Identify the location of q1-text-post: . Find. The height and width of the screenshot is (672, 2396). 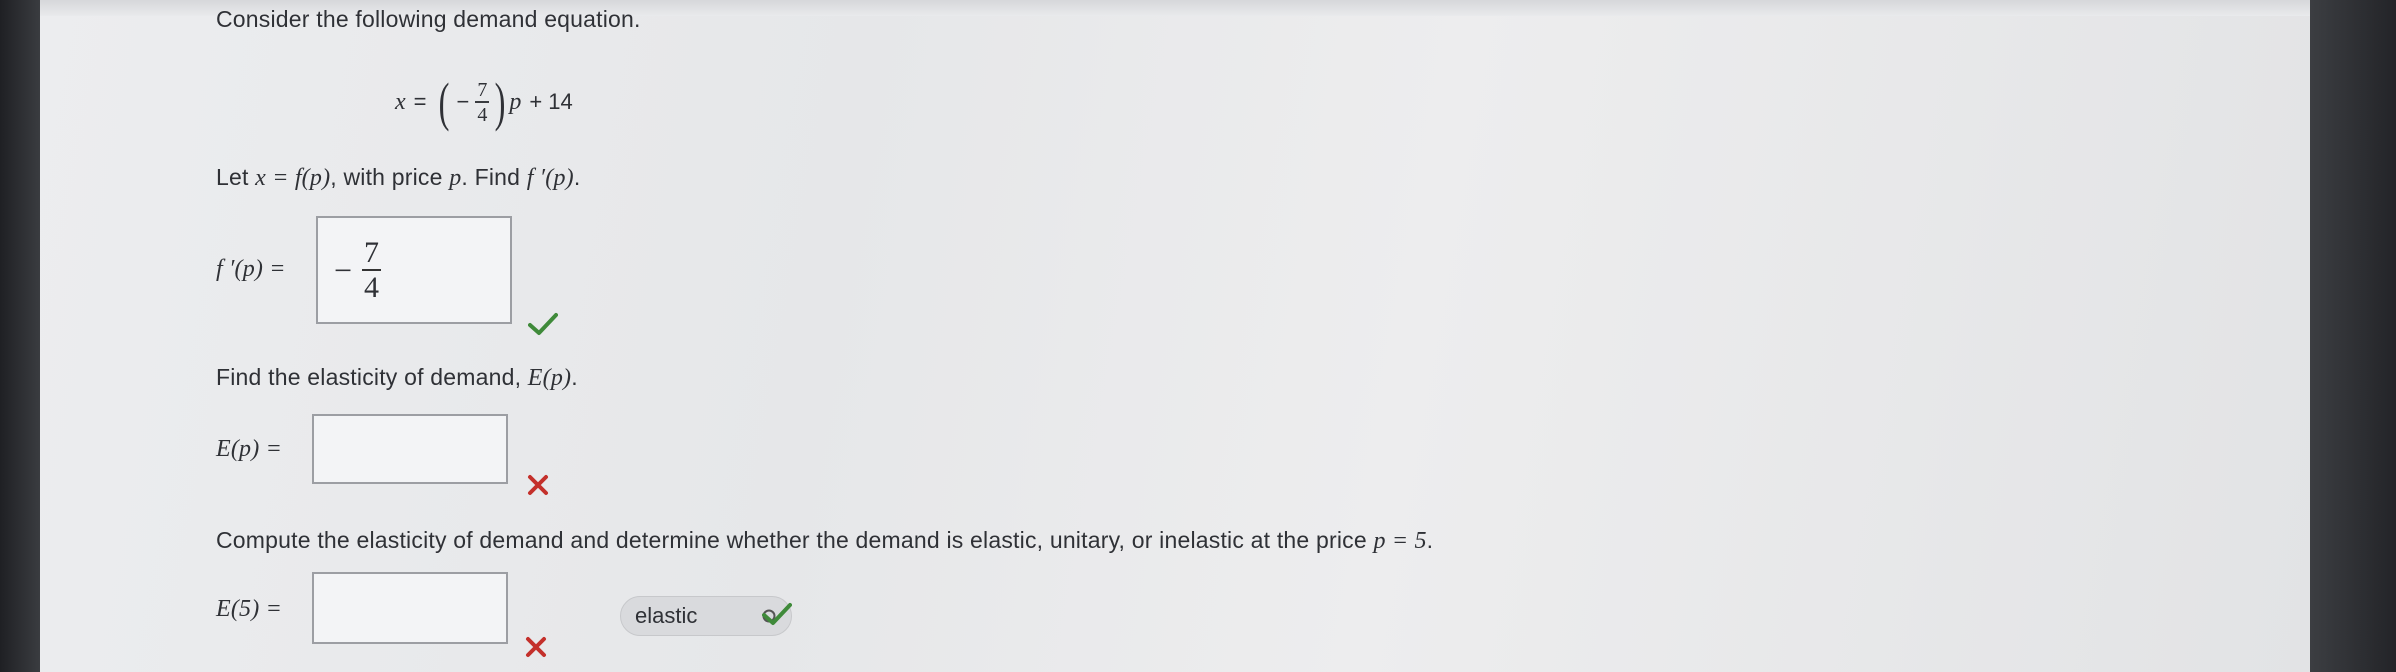
(491, 177).